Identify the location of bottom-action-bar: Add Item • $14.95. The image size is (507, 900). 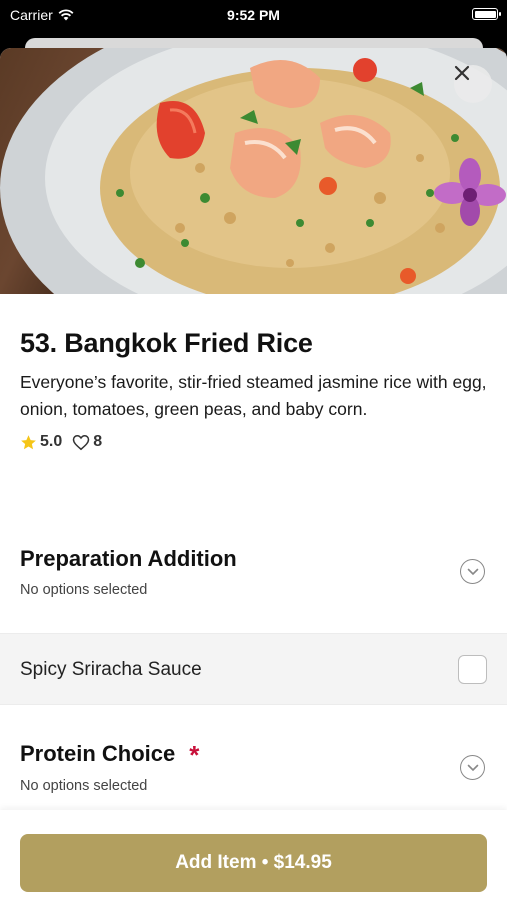
(253, 855).